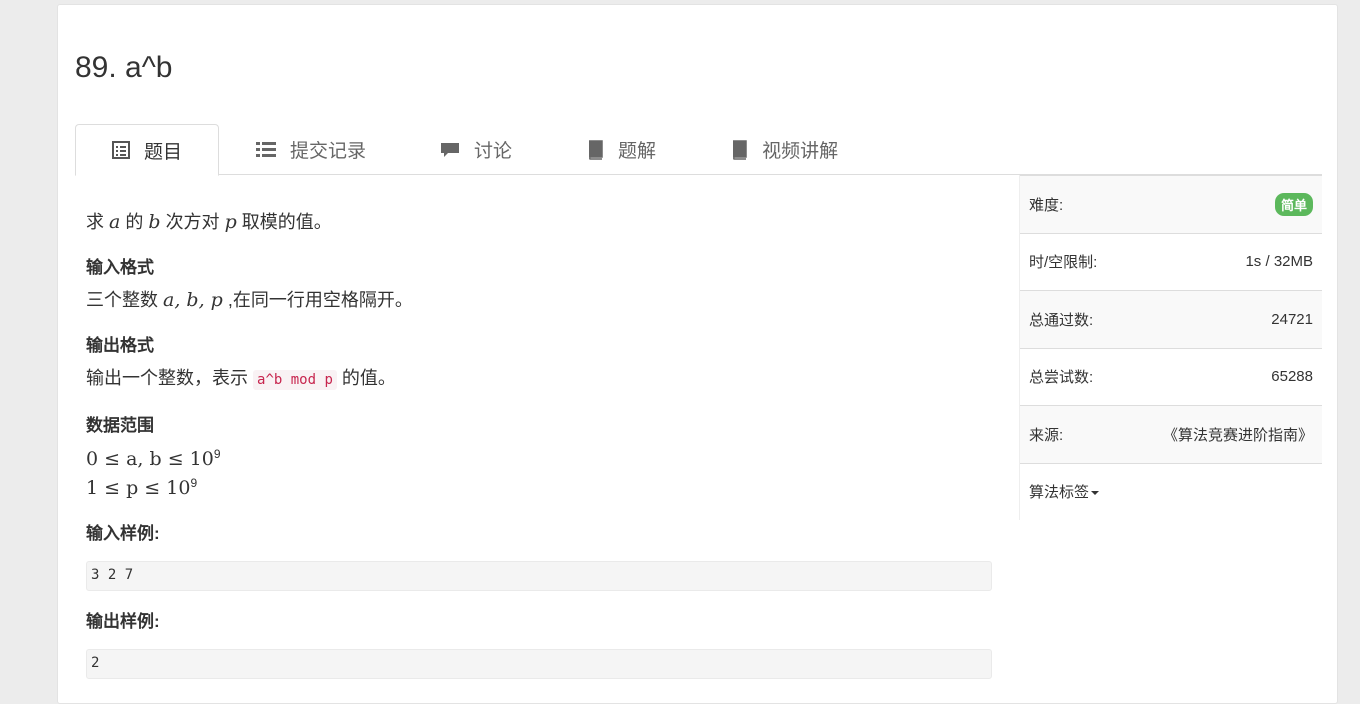 This screenshot has height=704, width=1360. I want to click on tab-label: 题解, so click(637, 151).